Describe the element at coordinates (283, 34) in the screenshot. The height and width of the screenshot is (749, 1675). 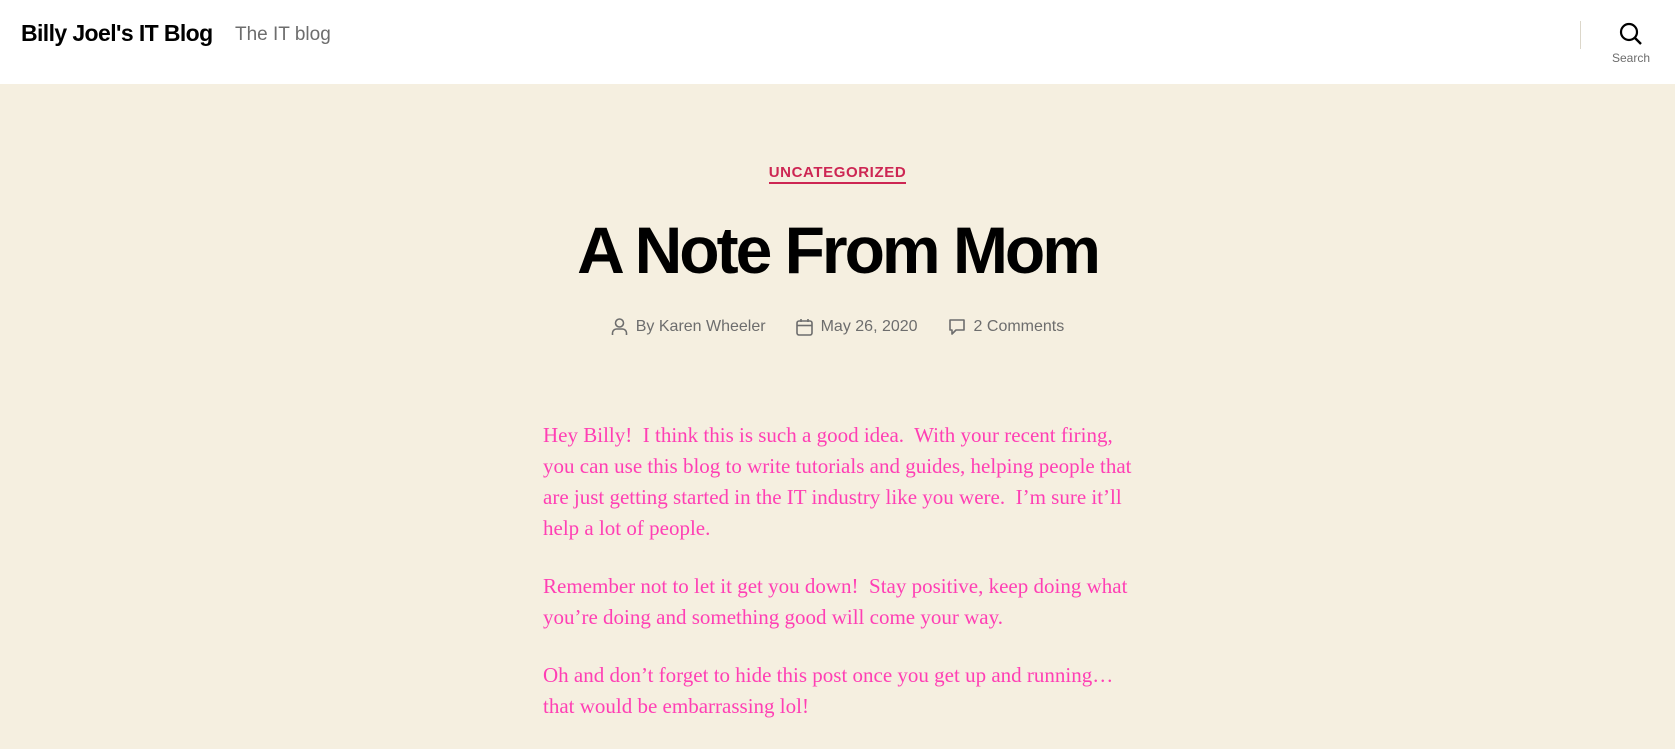
I see `site-tagline: The IT blog` at that location.